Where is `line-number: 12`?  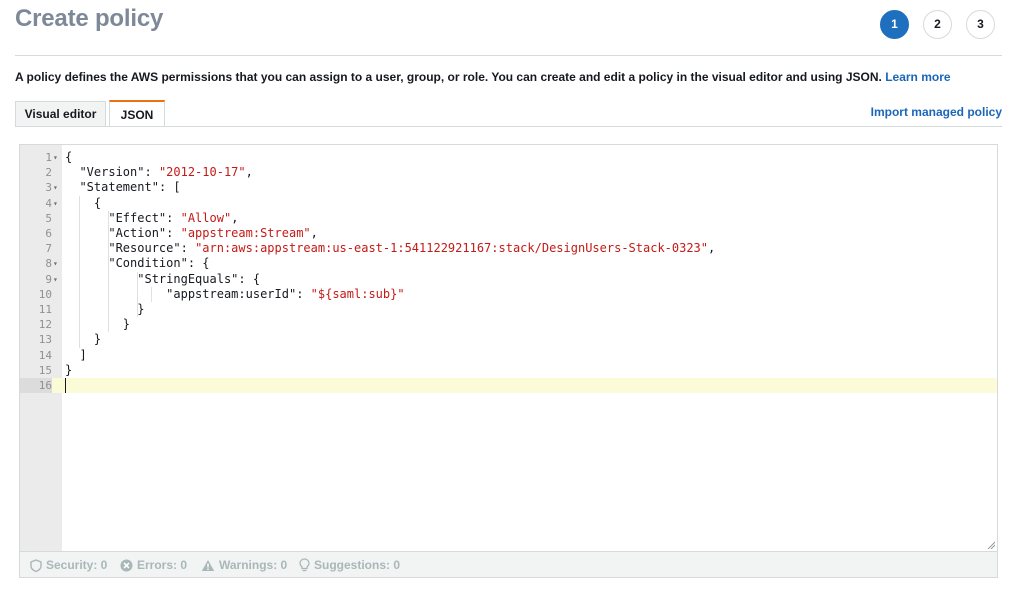 line-number: 12 is located at coordinates (45, 325).